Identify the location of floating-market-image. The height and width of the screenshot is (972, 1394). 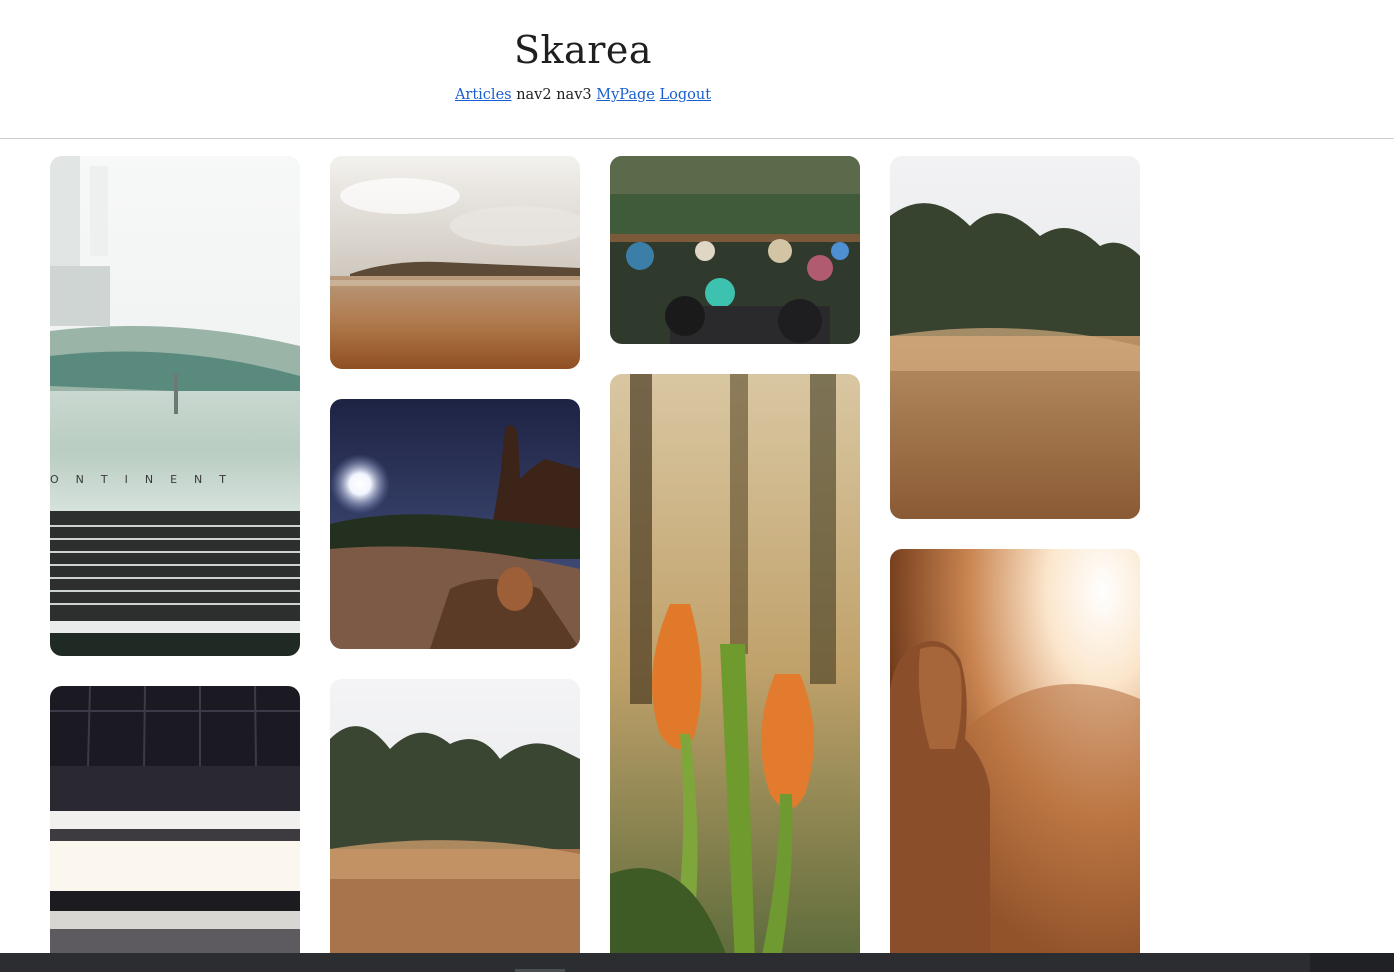
(735, 250).